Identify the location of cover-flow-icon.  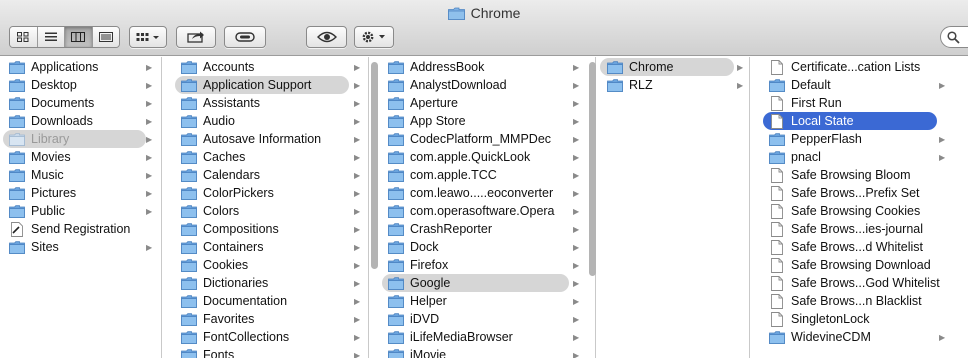
(105, 37).